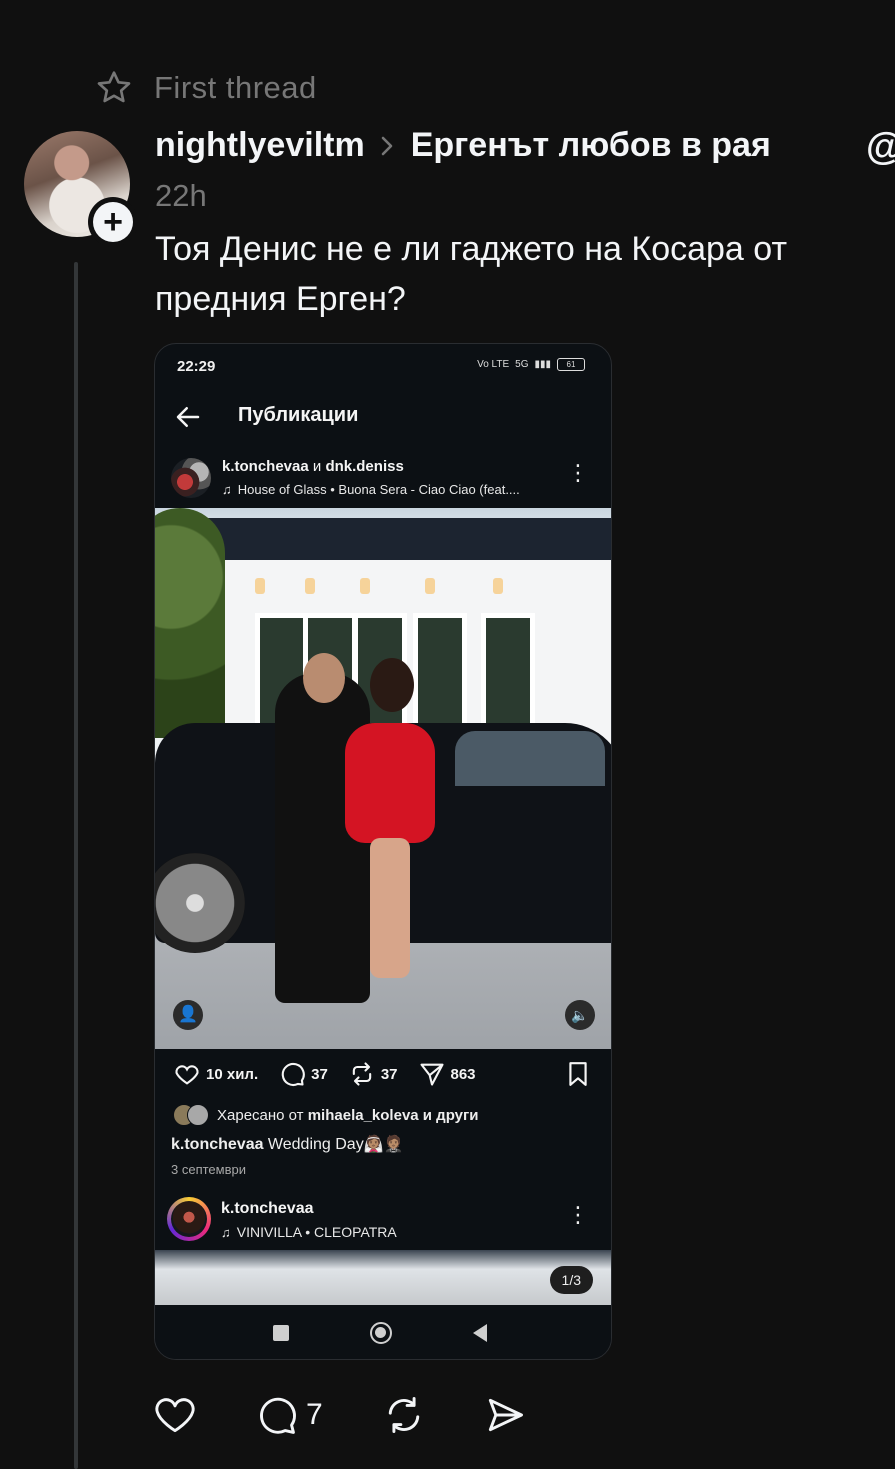 The image size is (895, 1469). What do you see at coordinates (580, 1015) in the screenshot?
I see `sound-icon: 🔈` at bounding box center [580, 1015].